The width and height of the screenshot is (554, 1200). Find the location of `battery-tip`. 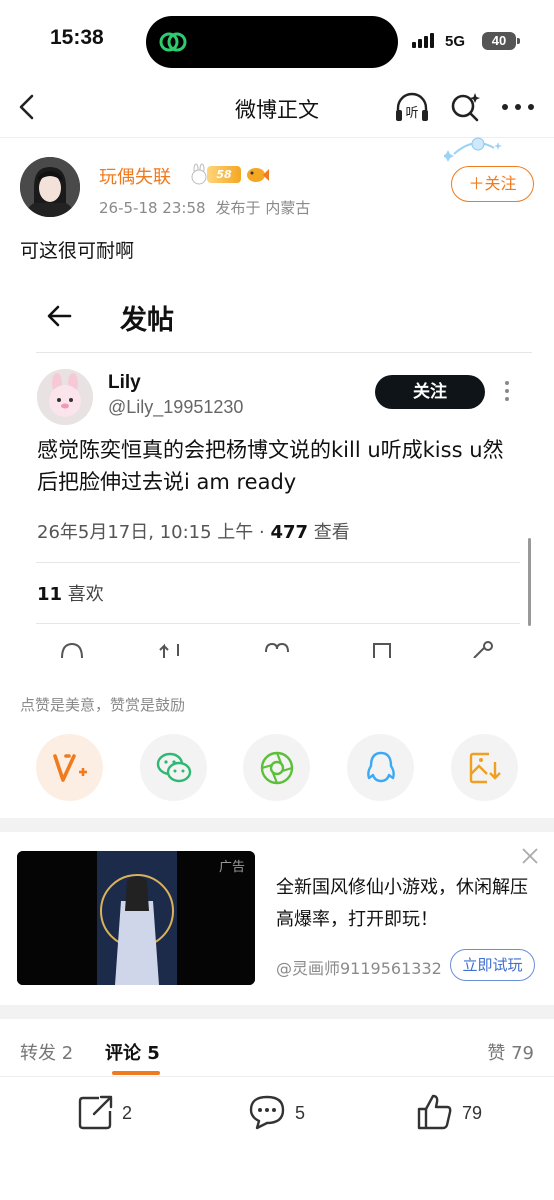

battery-tip is located at coordinates (518, 41).